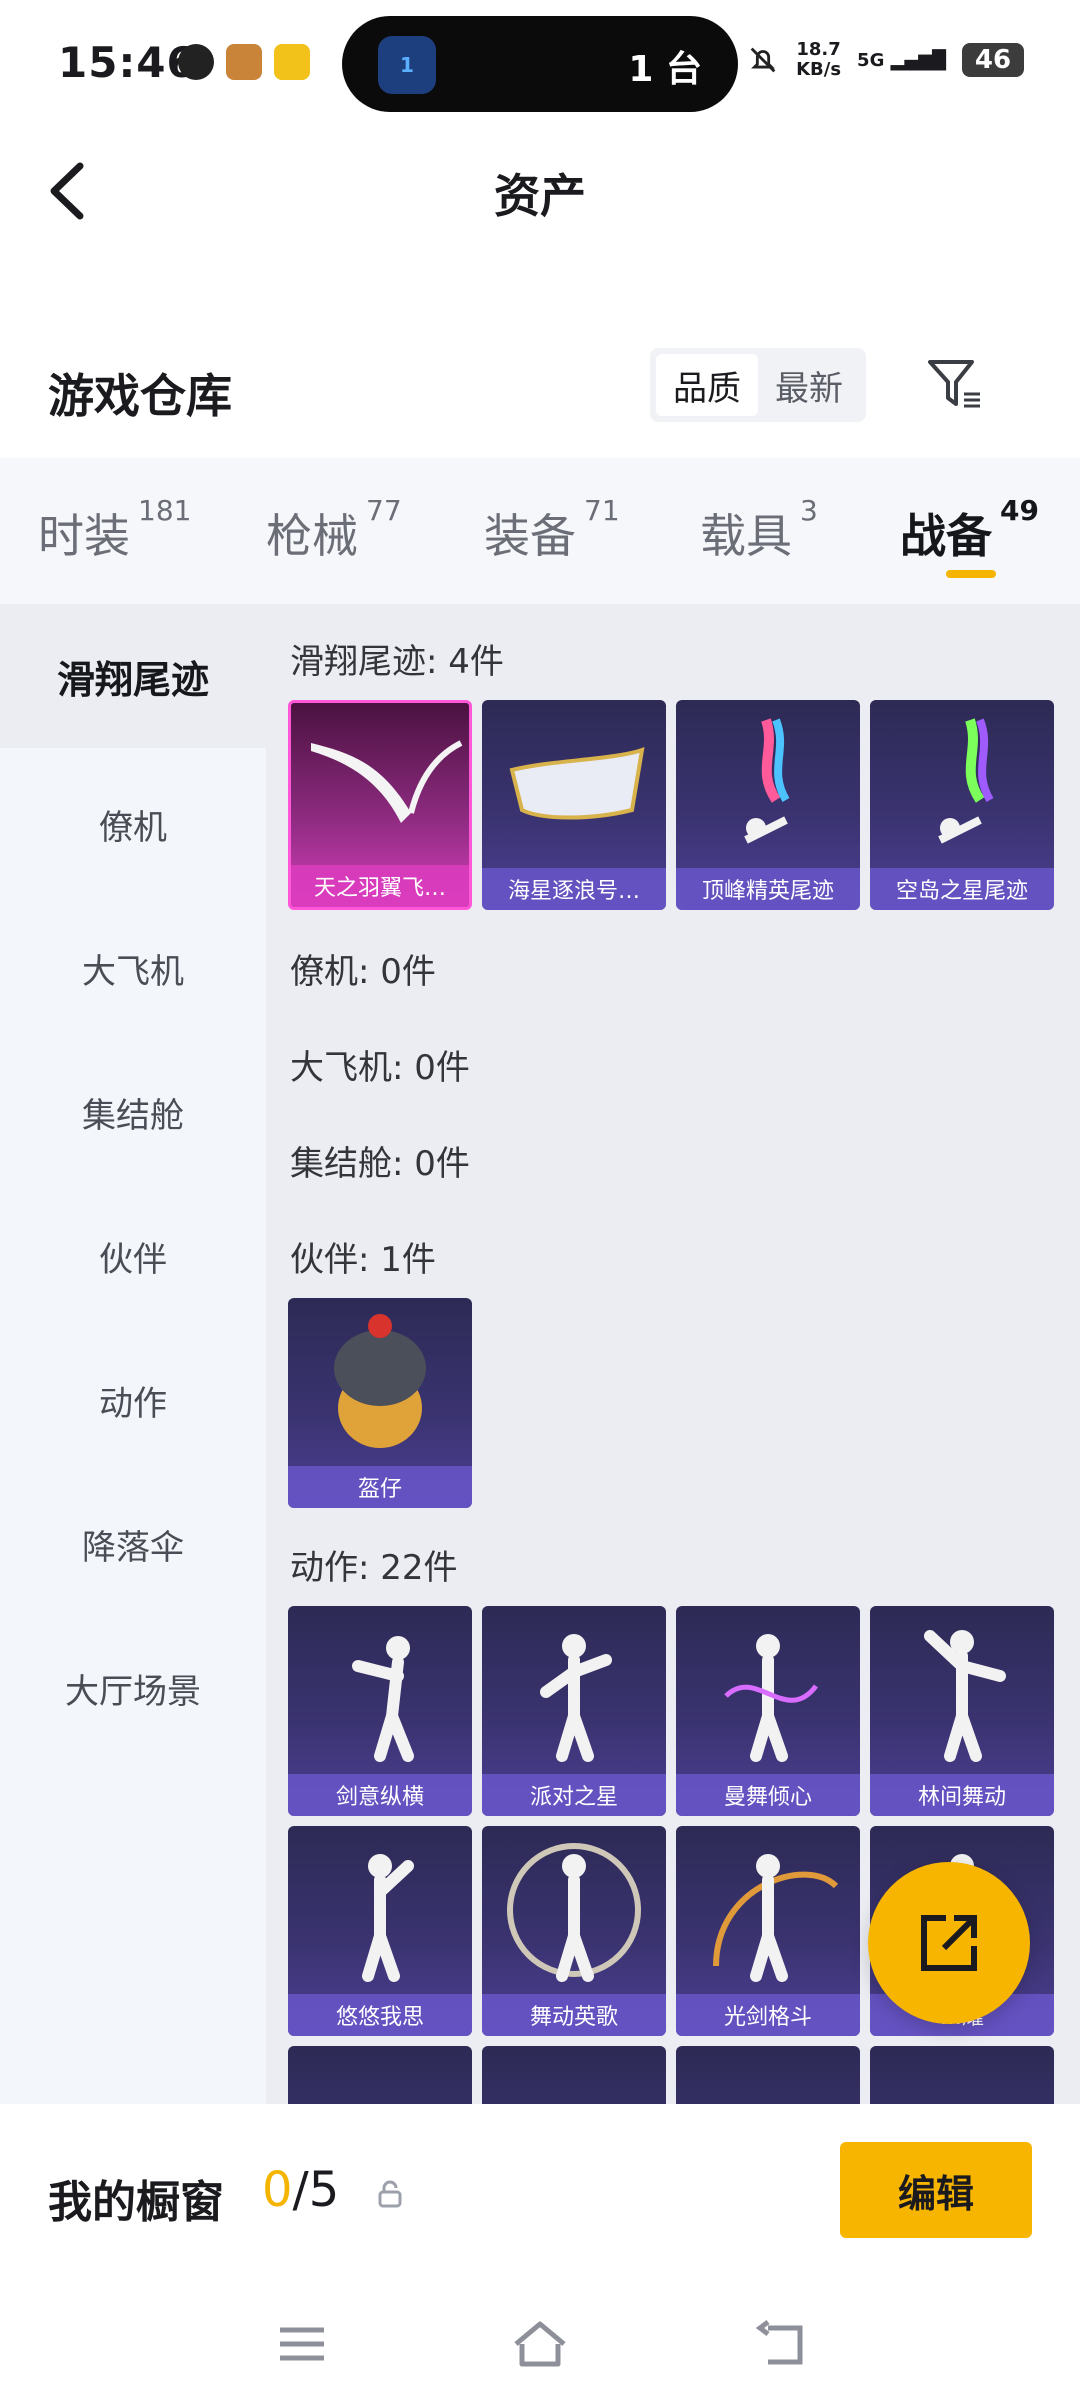 The width and height of the screenshot is (1080, 2400). I want to click on home-icon, so click(540, 2344).